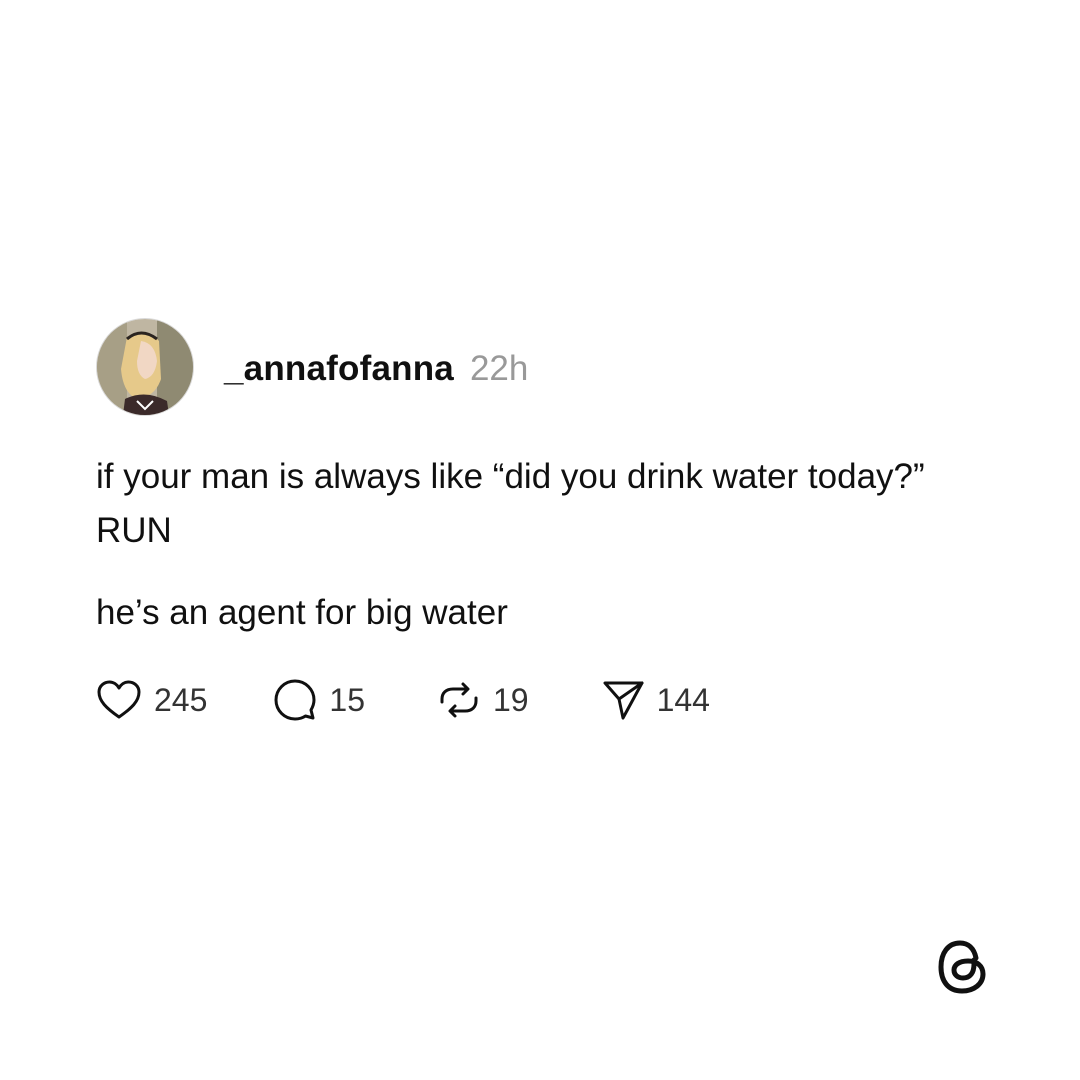 The height and width of the screenshot is (1080, 1080). I want to click on threads-logo-icon, so click(964, 967).